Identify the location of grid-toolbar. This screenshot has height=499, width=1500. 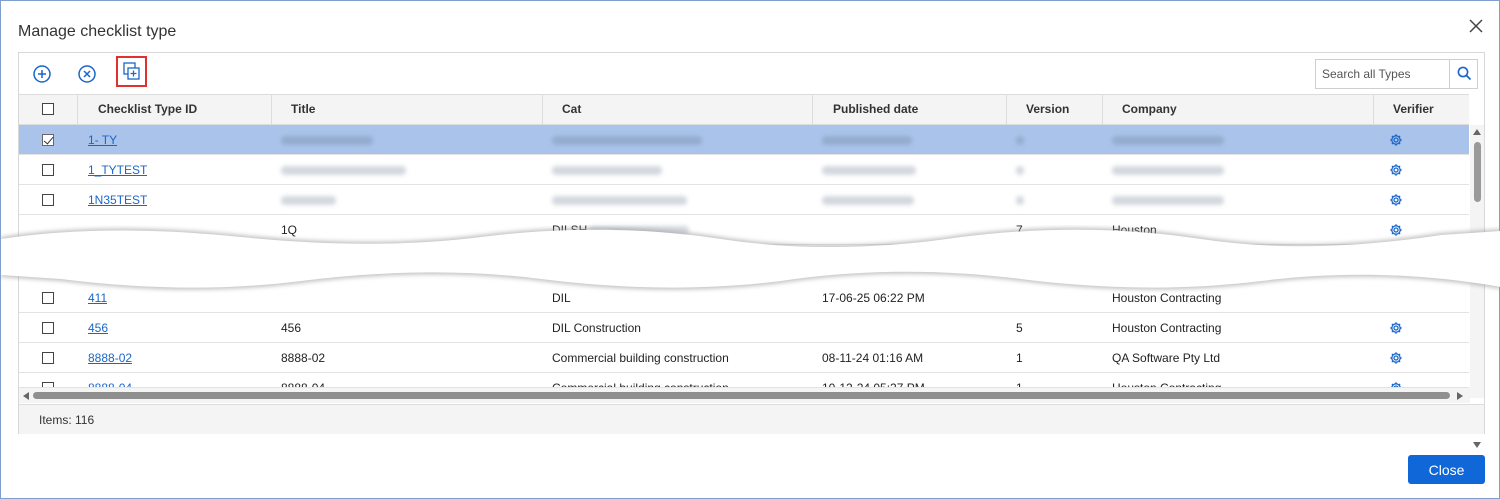
(751, 73).